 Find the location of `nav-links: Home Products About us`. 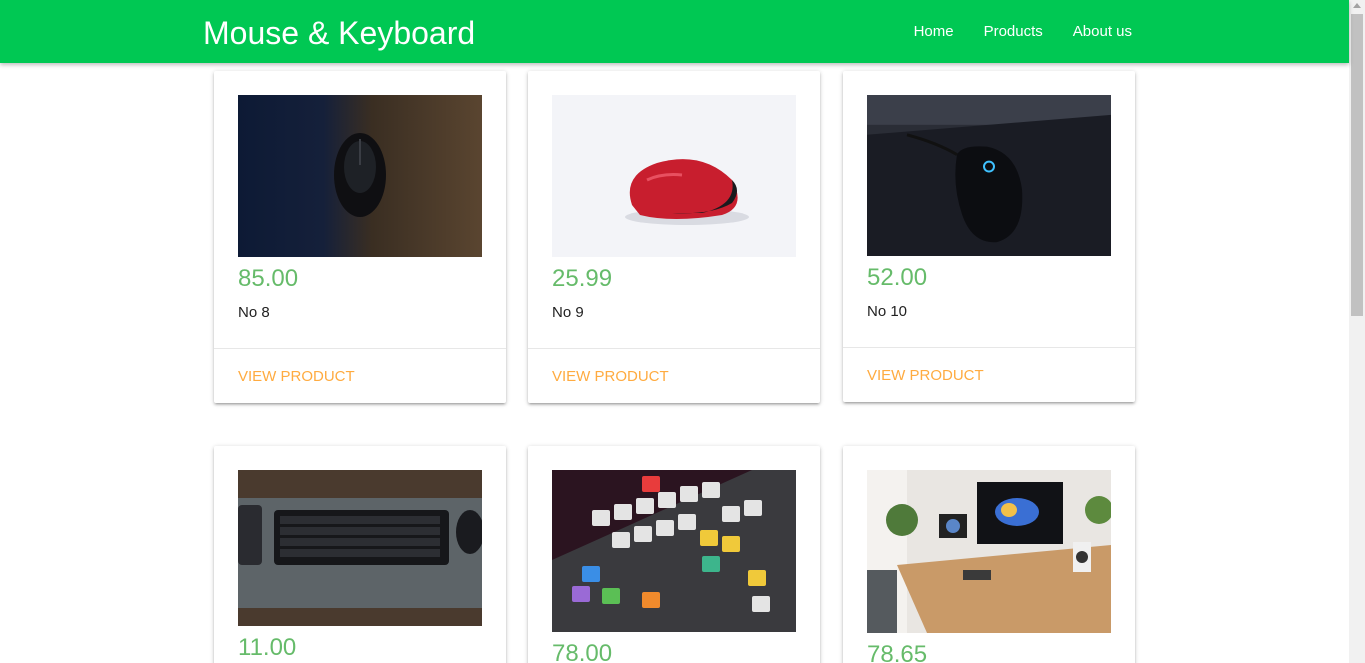

nav-links: Home Products About us is located at coordinates (1015, 32).